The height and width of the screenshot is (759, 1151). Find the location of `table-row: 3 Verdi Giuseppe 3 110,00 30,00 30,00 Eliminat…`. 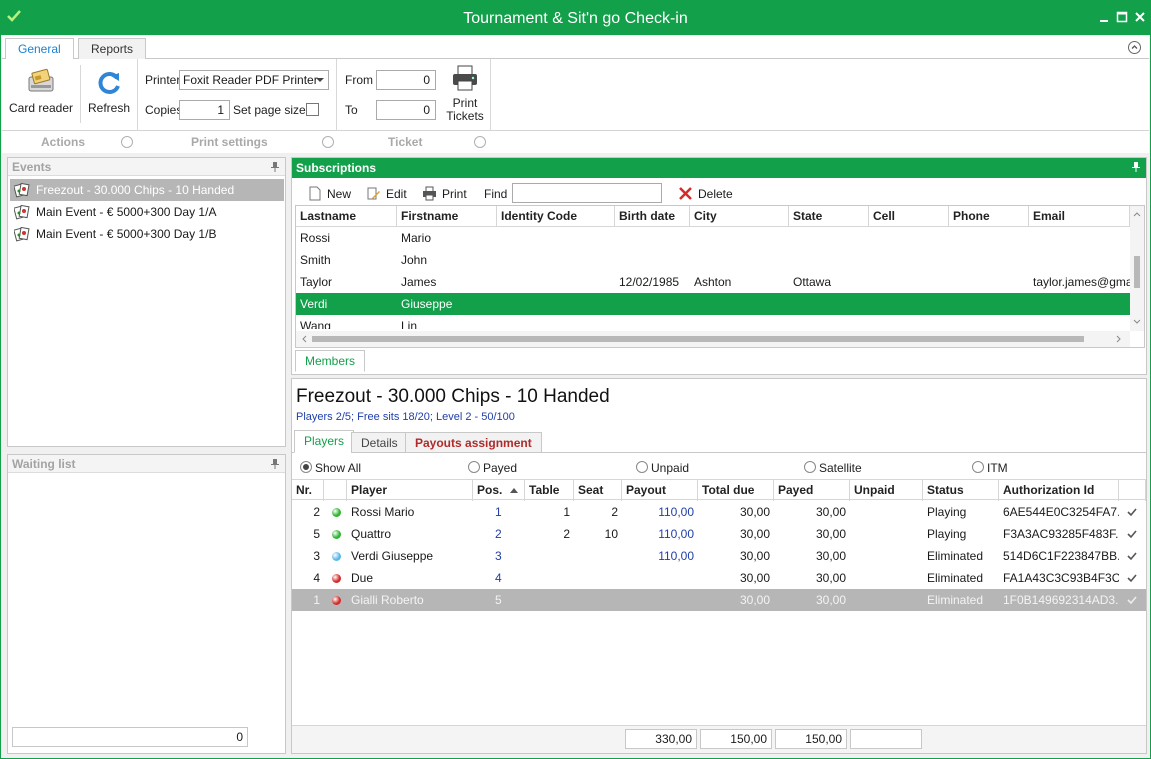

table-row: 3 Verdi Giuseppe 3 110,00 30,00 30,00 Eliminat… is located at coordinates (719, 556).